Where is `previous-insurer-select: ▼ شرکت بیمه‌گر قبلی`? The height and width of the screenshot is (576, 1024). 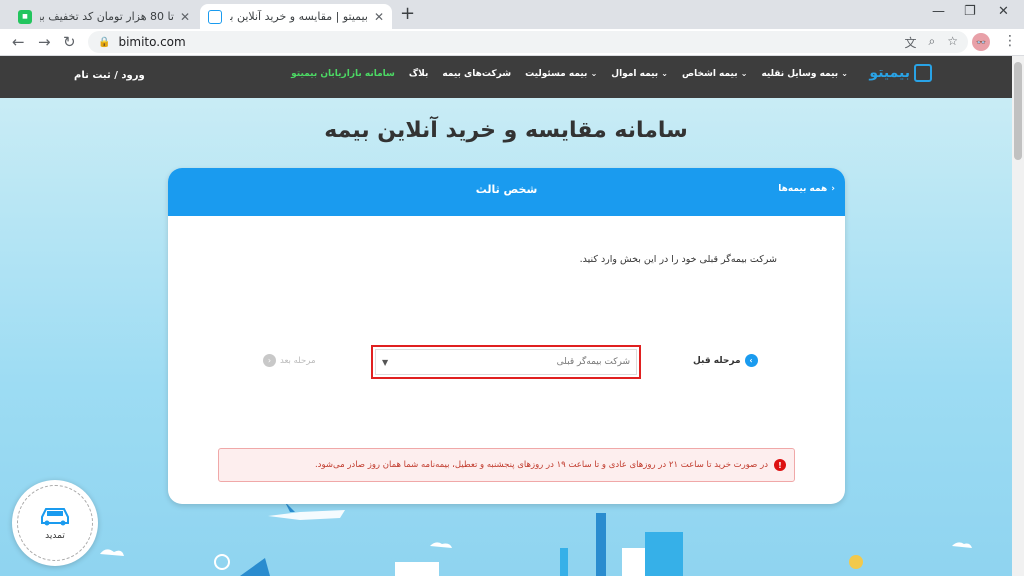
previous-insurer-select: ▼ شرکت بیمه‌گر قبلی is located at coordinates (506, 362).